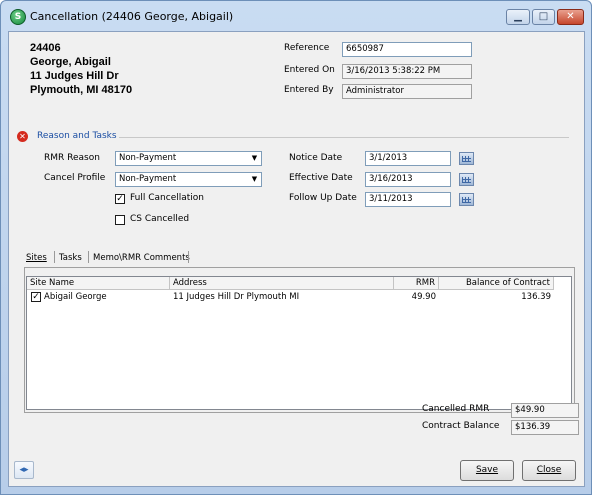  I want to click on window-title: Cancellation (24406 George, Abigail), so click(132, 16).